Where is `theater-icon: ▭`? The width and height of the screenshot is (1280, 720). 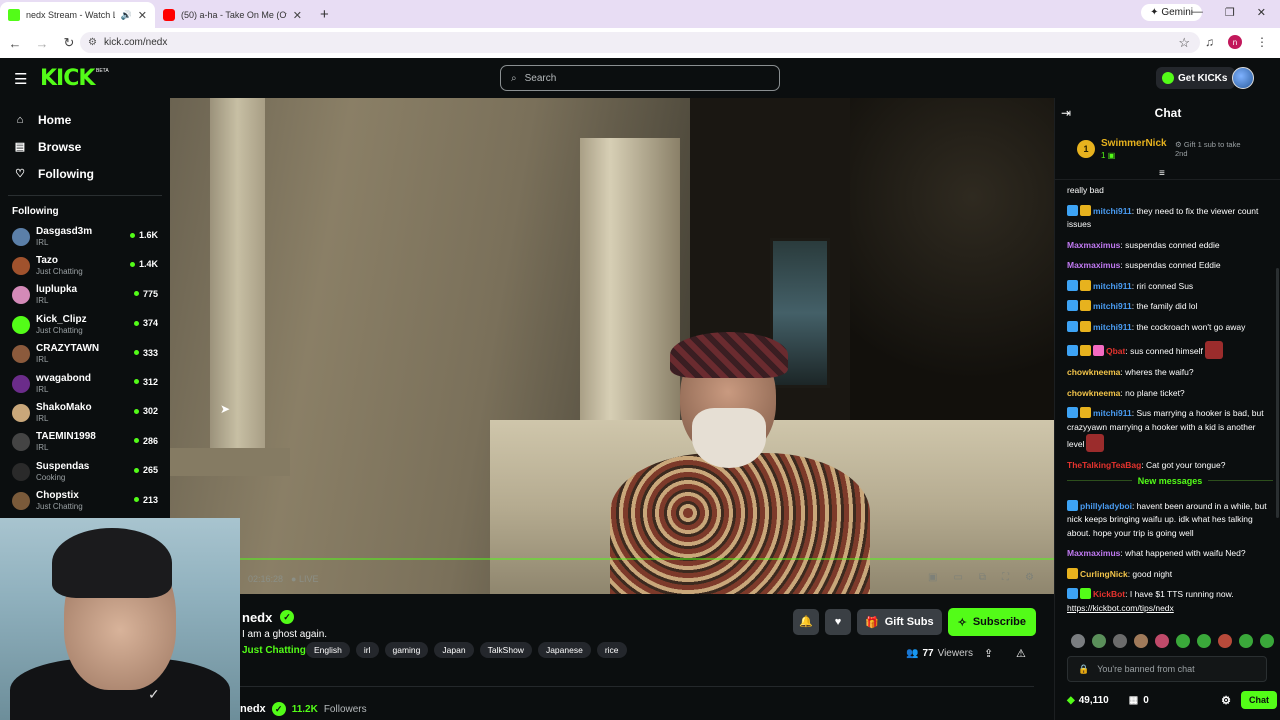 theater-icon: ▭ is located at coordinates (957, 577).